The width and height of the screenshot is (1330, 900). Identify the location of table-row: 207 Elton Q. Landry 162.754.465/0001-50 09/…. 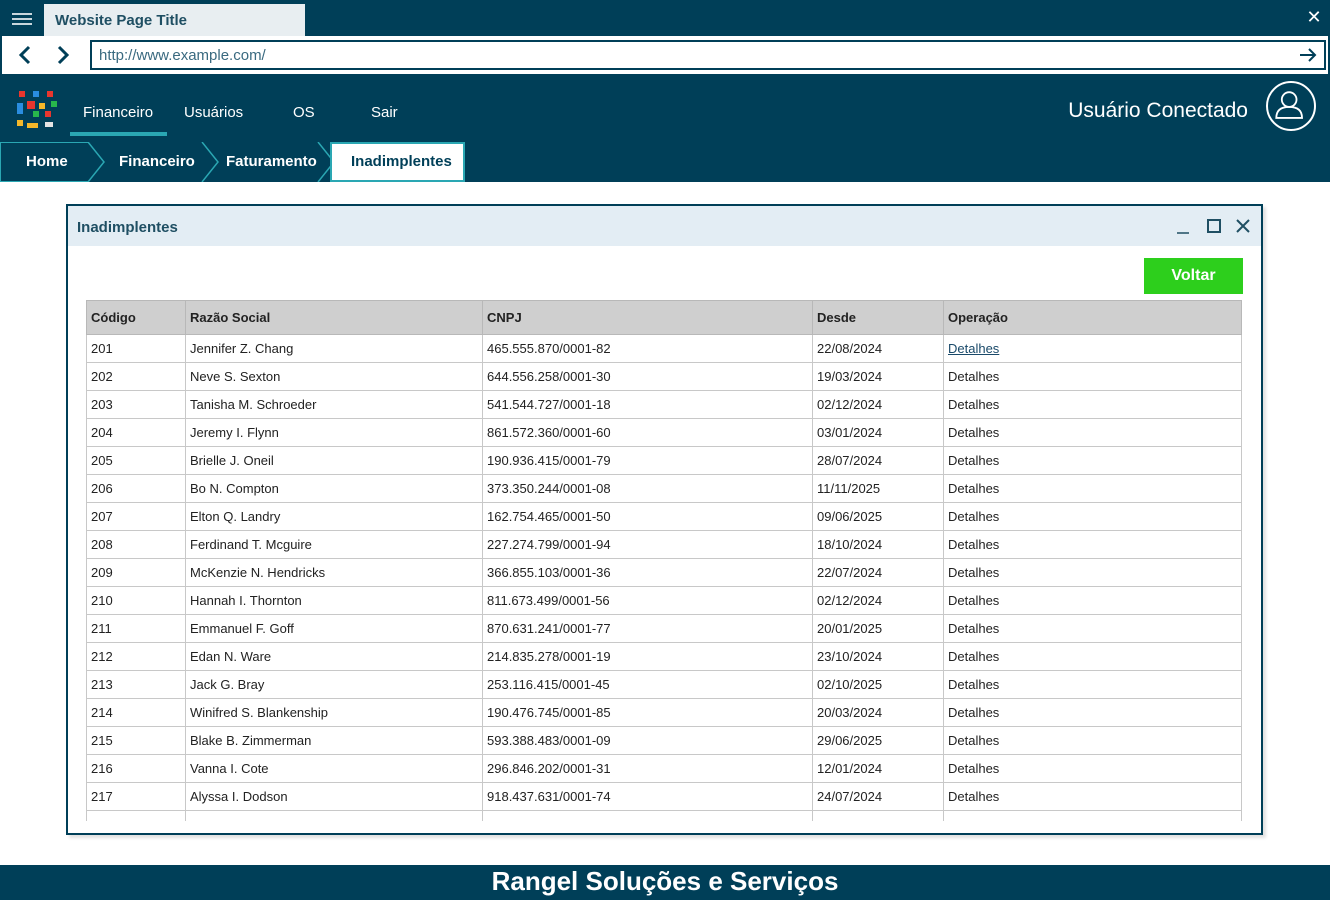
(664, 516).